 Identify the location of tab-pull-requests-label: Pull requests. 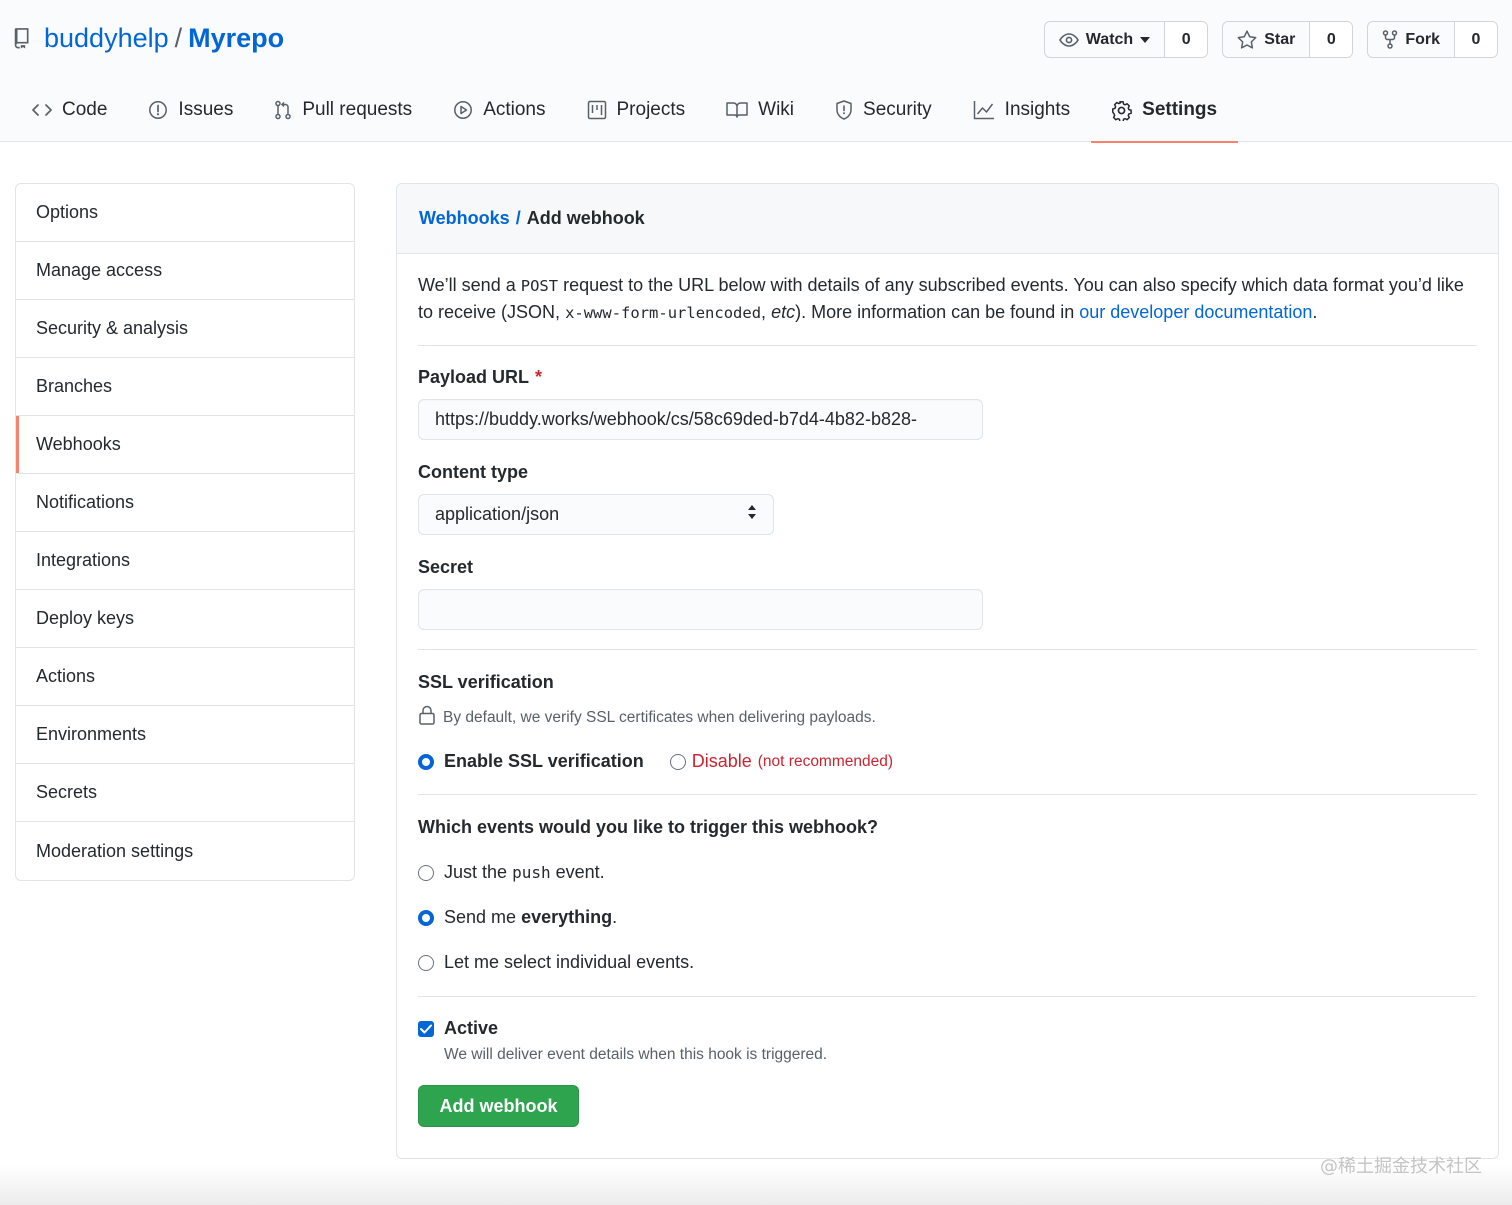
(357, 109).